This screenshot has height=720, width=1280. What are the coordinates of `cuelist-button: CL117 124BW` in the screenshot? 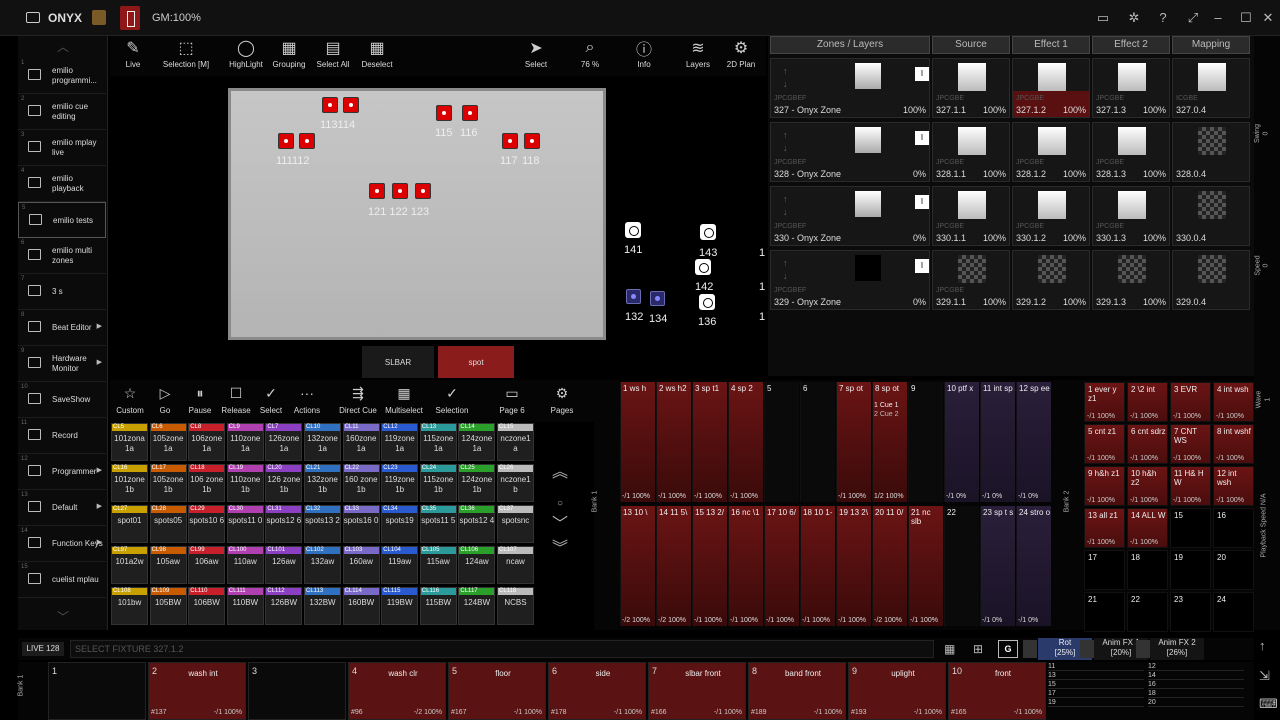 It's located at (477, 606).